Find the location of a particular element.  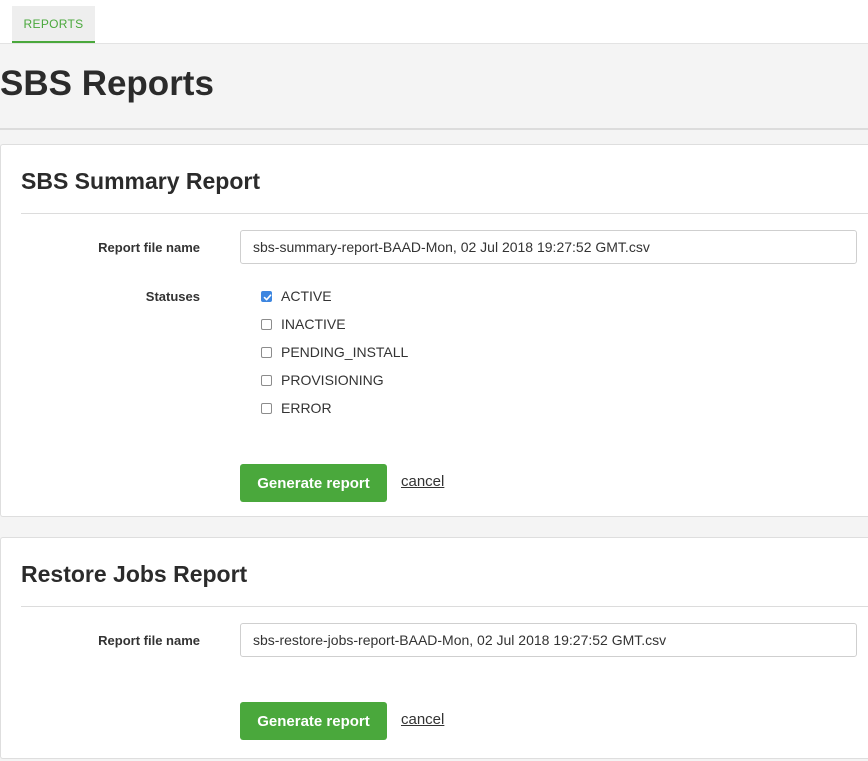

tab-reports: REPORTS is located at coordinates (53, 24).